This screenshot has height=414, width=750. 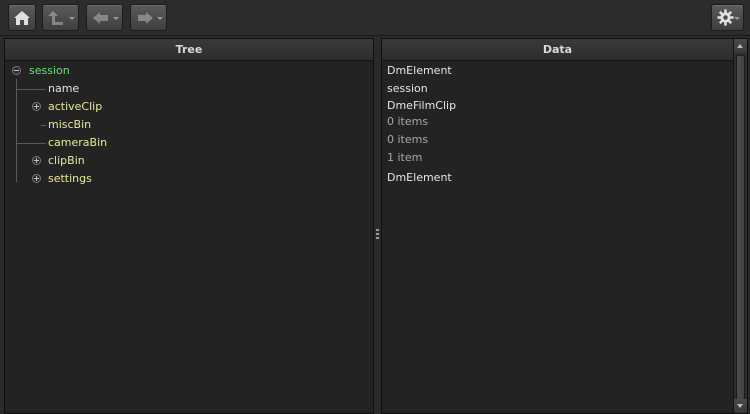 I want to click on settings-button, so click(x=727, y=17).